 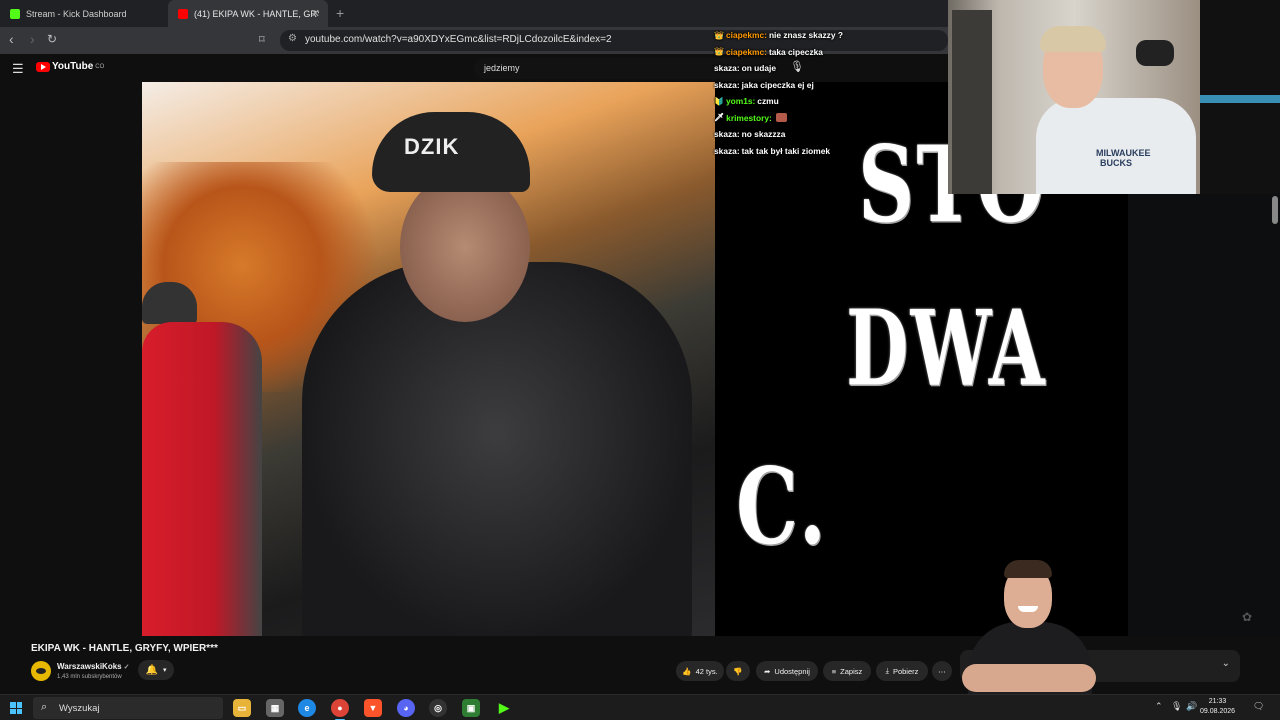 I want to click on discord-icon: ◕, so click(x=406, y=708).